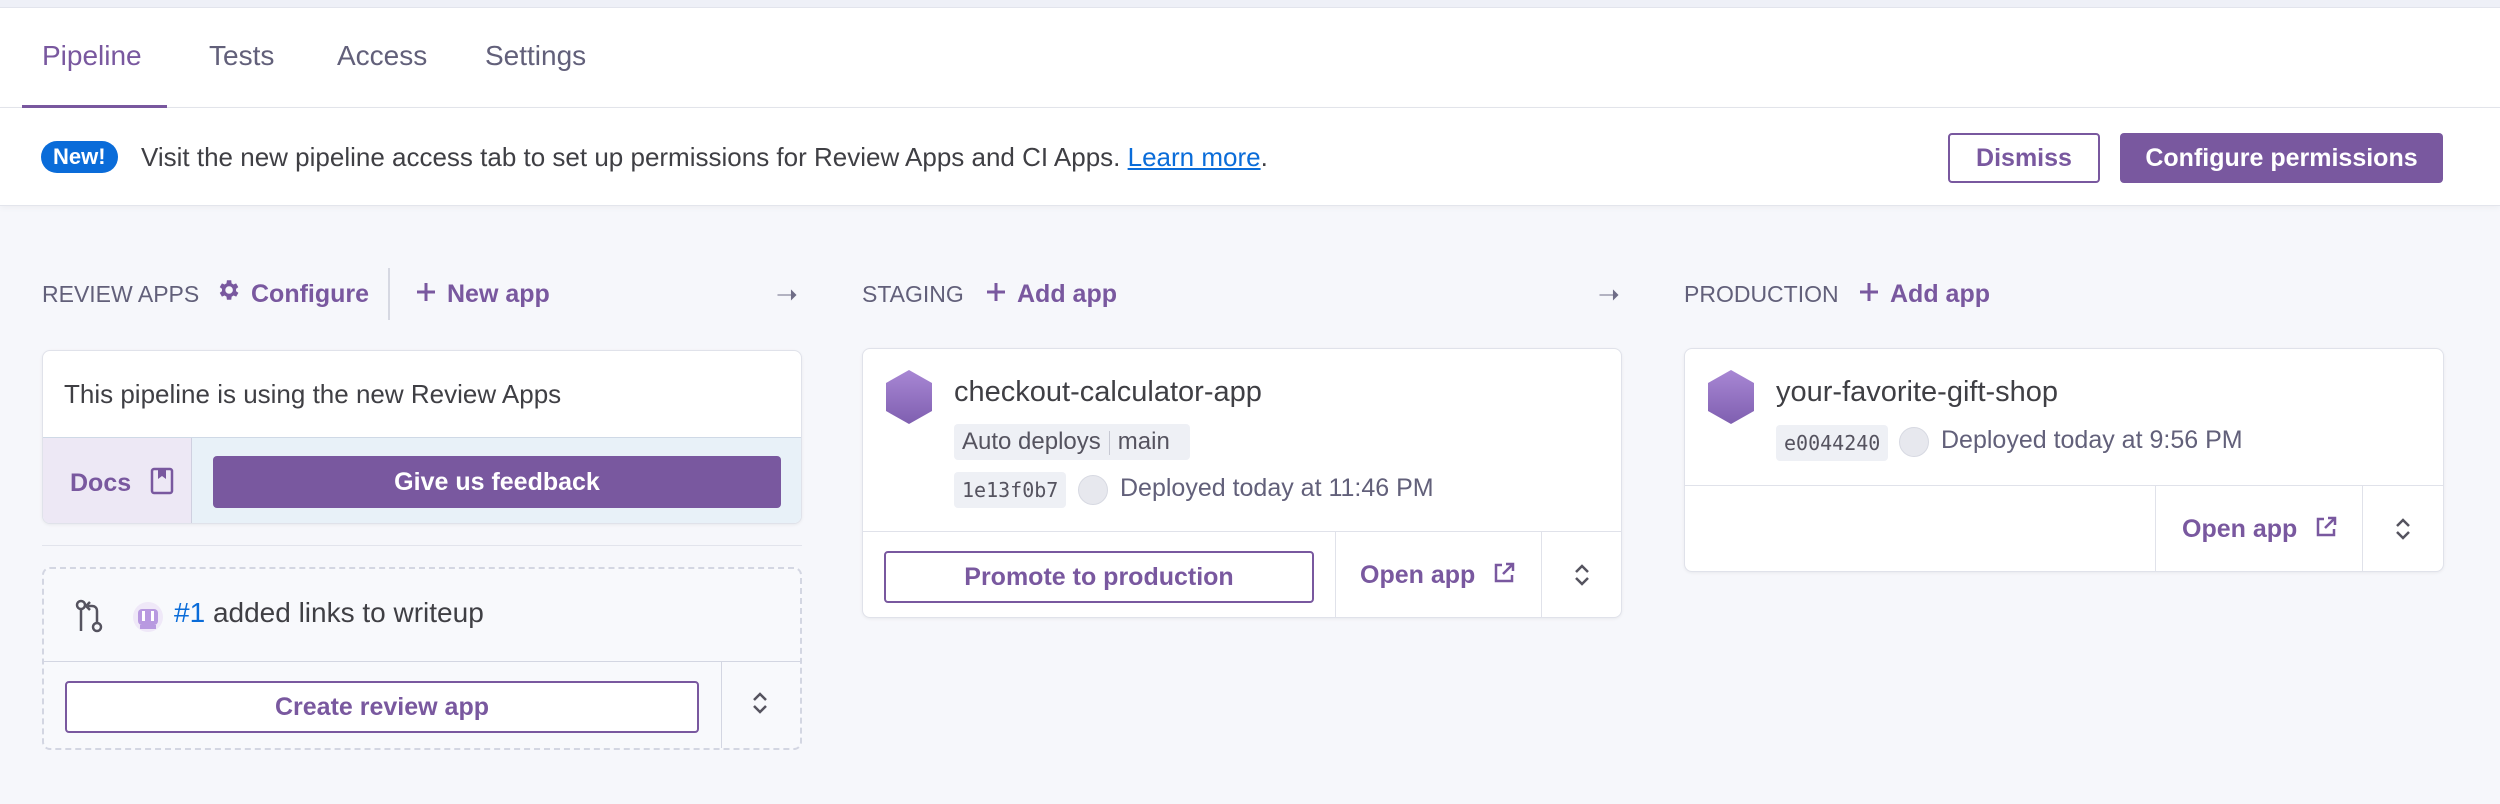 Image resolution: width=2500 pixels, height=804 pixels. What do you see at coordinates (389, 294) in the screenshot?
I see `header-divider` at bounding box center [389, 294].